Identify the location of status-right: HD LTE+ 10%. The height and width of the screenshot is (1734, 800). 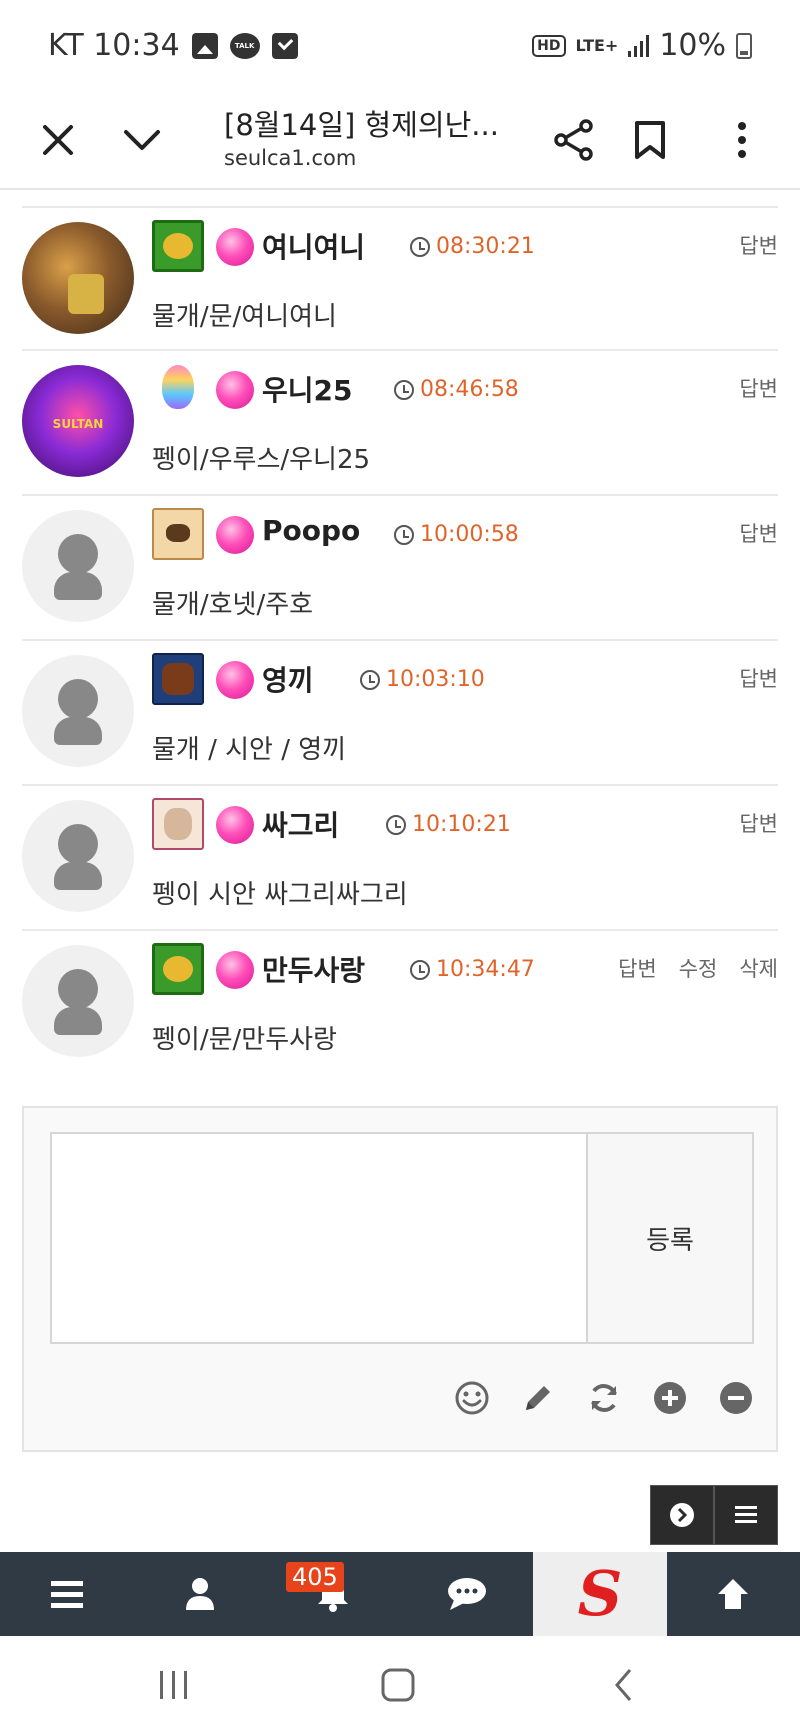
(642, 45).